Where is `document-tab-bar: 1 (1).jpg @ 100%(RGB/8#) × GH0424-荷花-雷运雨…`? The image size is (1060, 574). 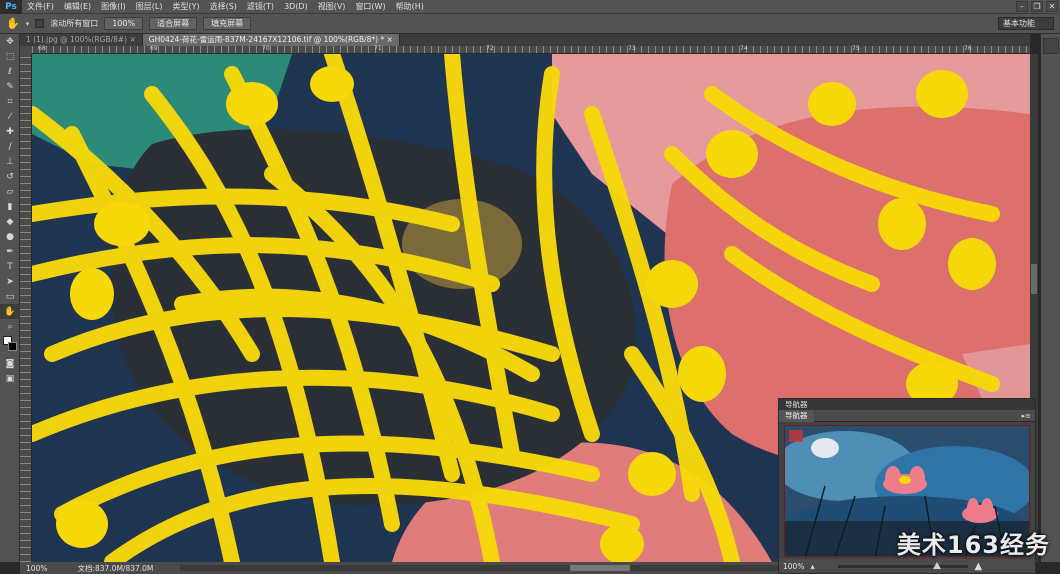
document-tab-bar: 1 (1).jpg @ 100%(RGB/8#) × GH0424-荷花-雷运雨… is located at coordinates (525, 40).